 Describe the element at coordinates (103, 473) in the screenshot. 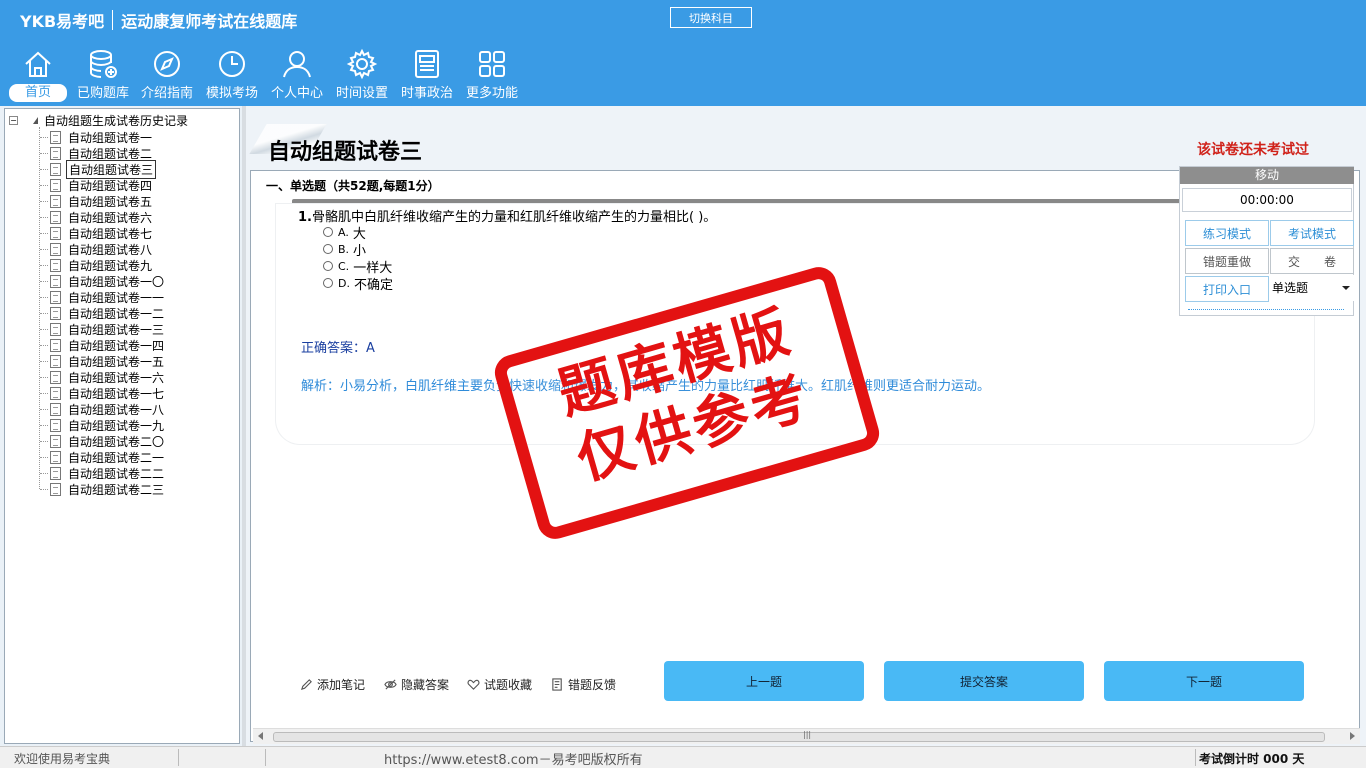

I see `tree-item: 自动组题试卷二二` at that location.